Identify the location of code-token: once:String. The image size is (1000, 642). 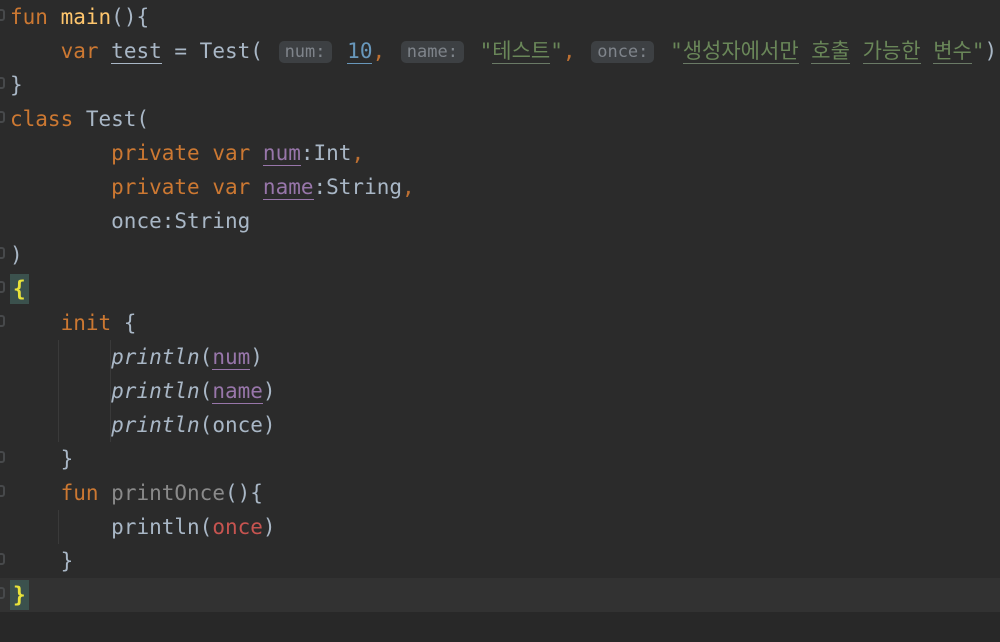
(181, 221).